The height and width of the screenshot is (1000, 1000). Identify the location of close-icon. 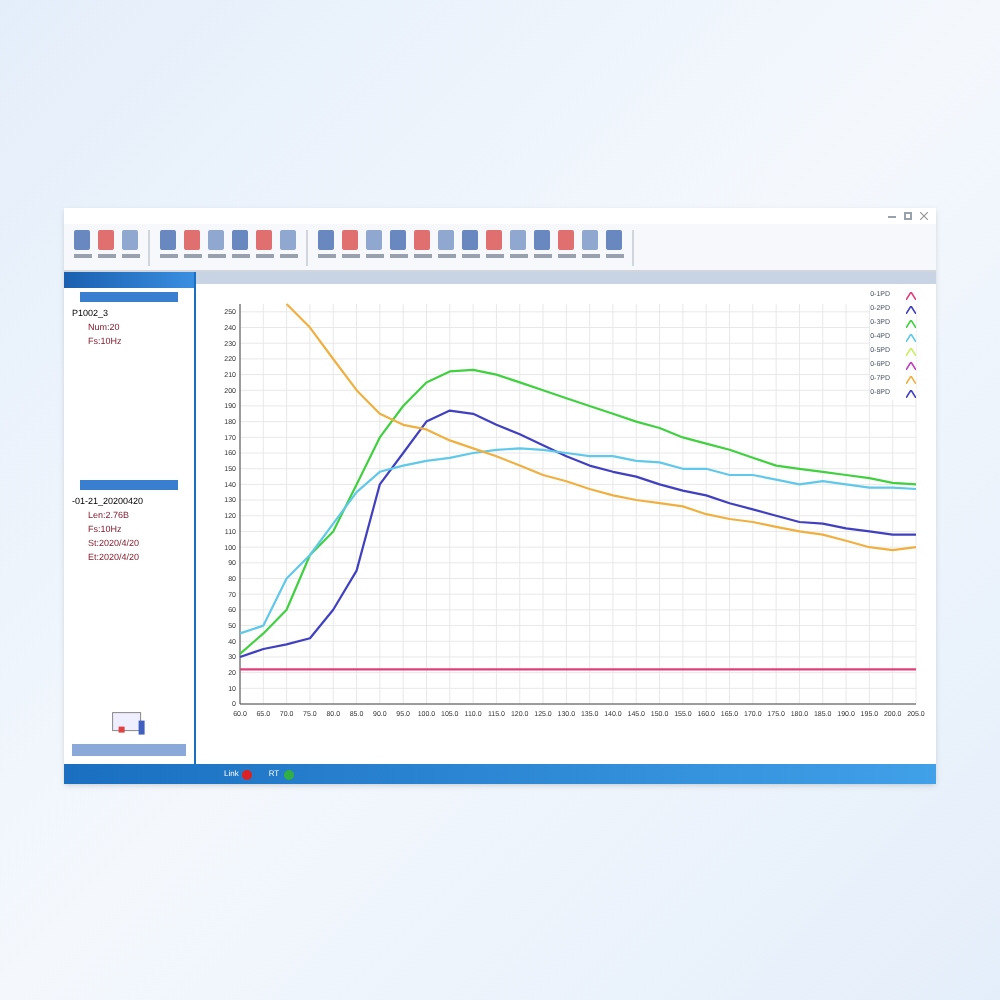
(924, 216).